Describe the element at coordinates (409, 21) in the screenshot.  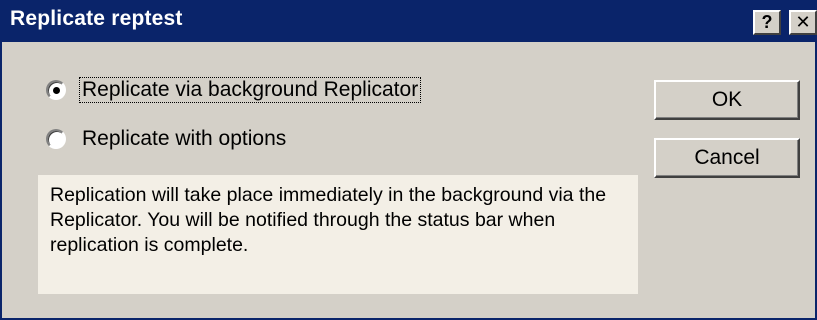
I see `title-bar: Replicate reptest ? ✕` at that location.